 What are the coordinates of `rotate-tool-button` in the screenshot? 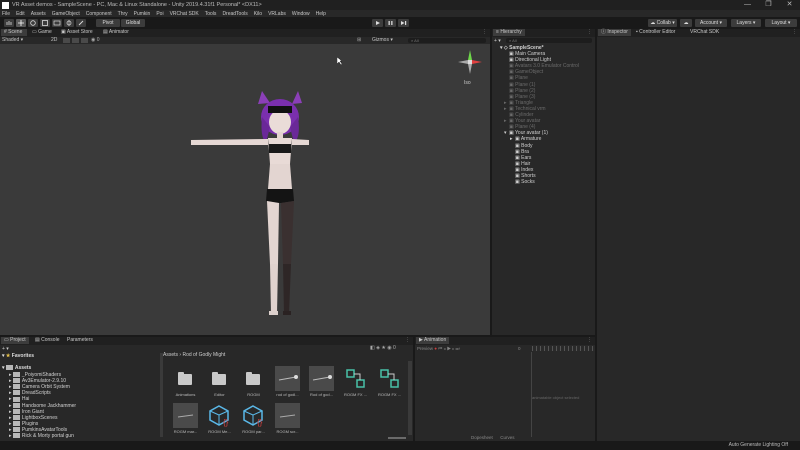 It's located at (33, 23).